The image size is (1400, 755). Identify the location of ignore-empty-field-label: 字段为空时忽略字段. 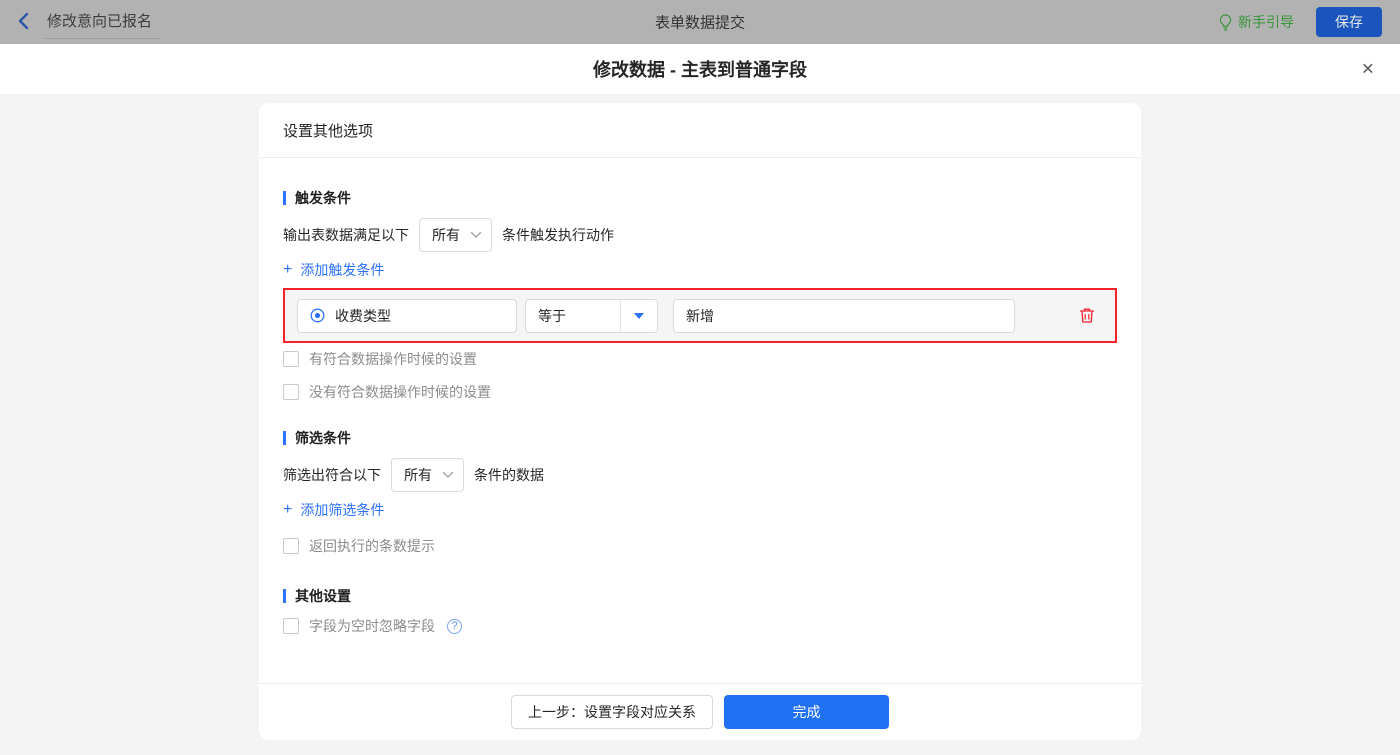
(372, 626).